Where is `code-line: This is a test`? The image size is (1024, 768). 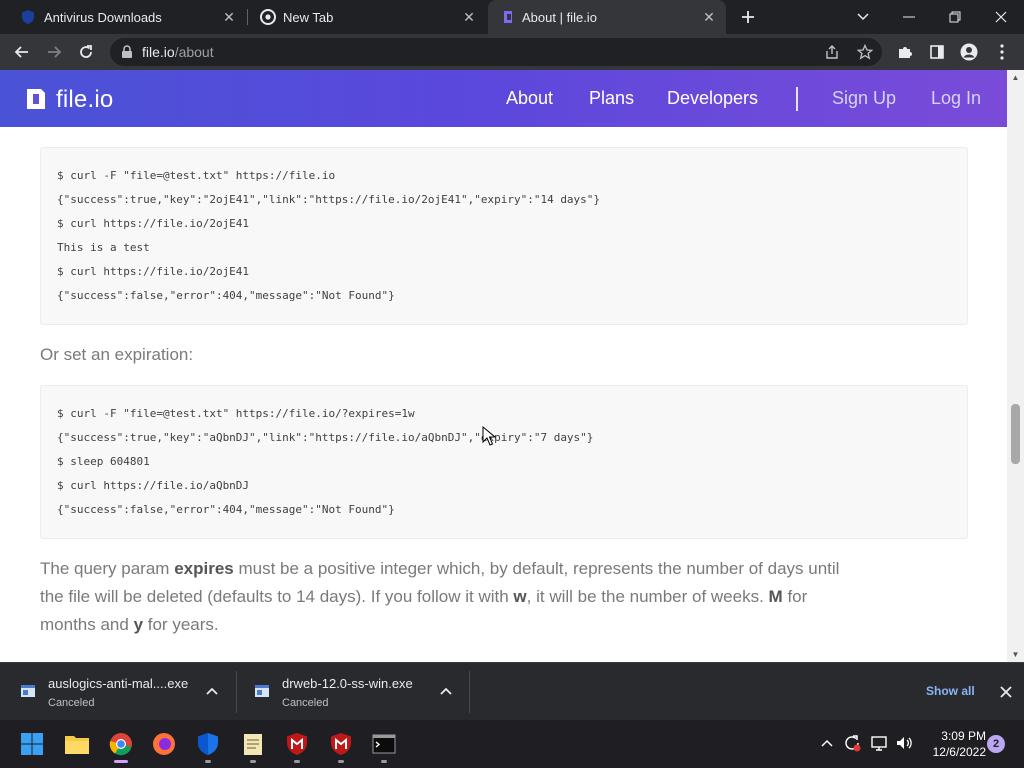
code-line: This is a test is located at coordinates (103, 247).